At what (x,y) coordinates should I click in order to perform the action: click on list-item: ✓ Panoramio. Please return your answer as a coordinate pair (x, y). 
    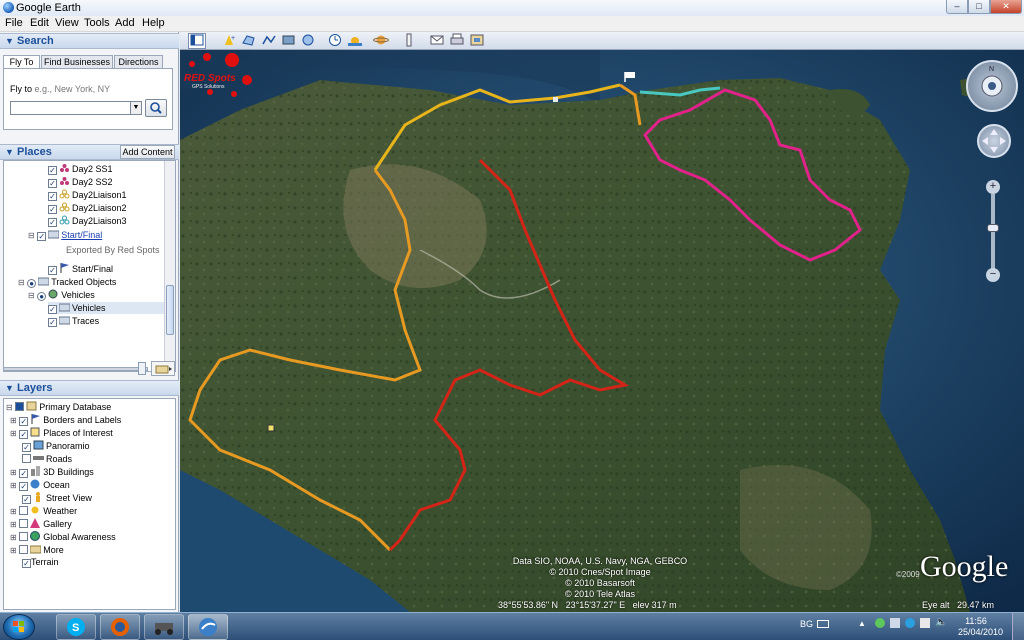
    Looking at the image, I should click on (56, 446).